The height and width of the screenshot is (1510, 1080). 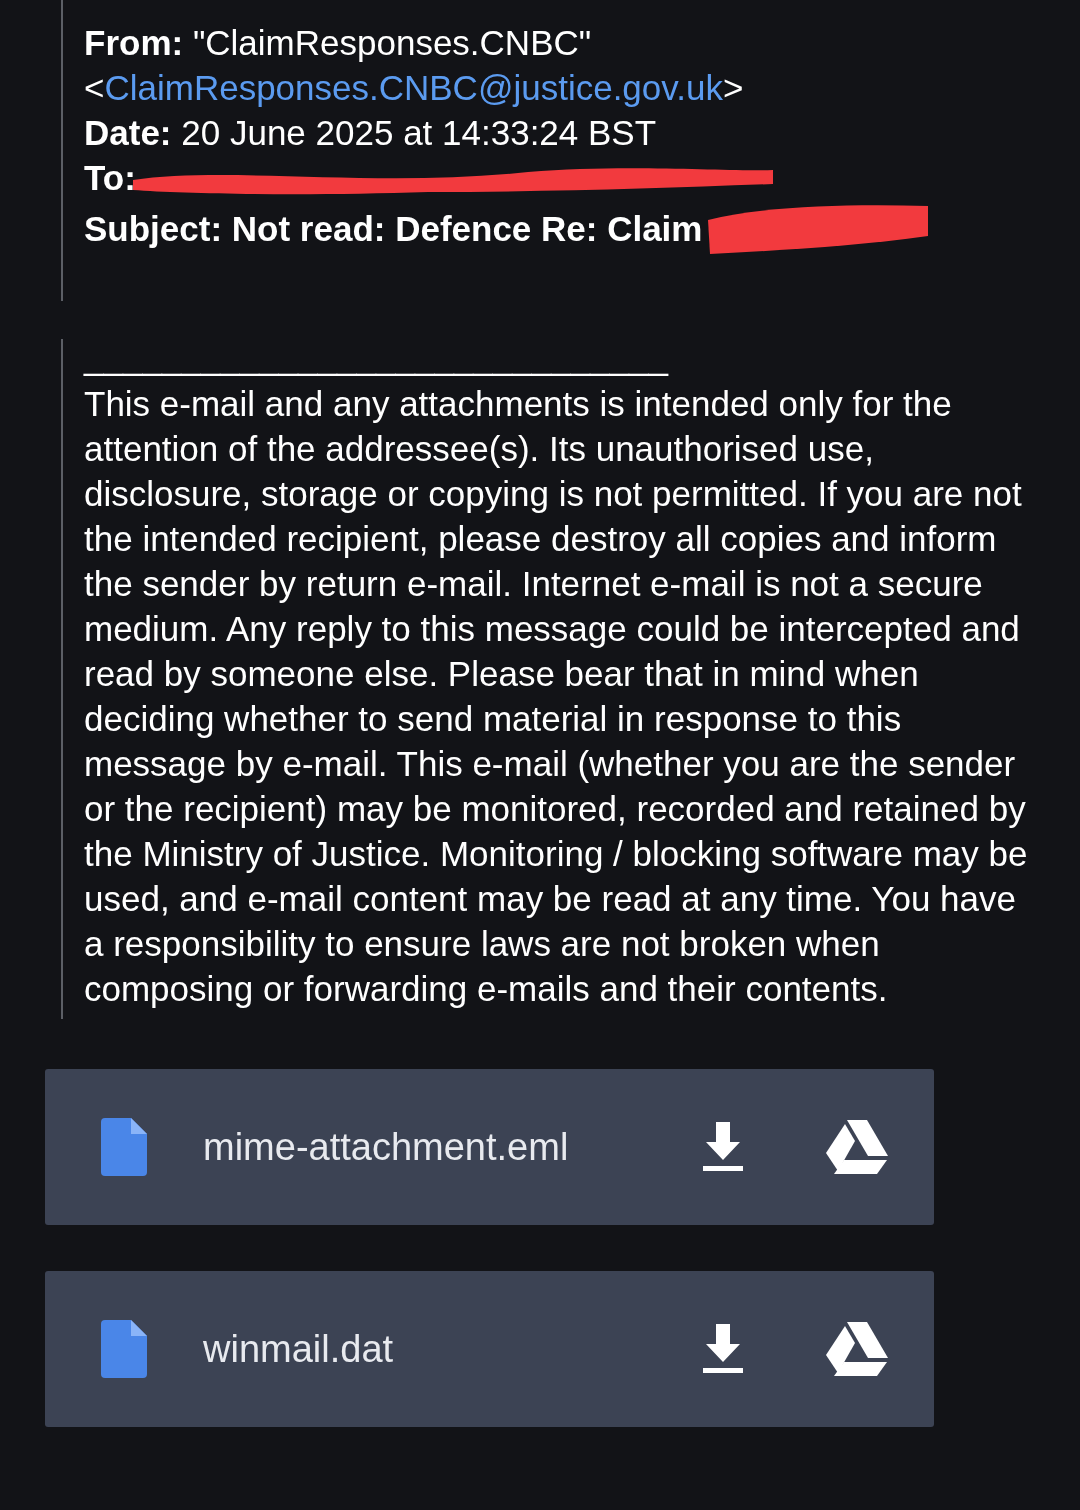 What do you see at coordinates (110, 178) in the screenshot?
I see `to-label: To:` at bounding box center [110, 178].